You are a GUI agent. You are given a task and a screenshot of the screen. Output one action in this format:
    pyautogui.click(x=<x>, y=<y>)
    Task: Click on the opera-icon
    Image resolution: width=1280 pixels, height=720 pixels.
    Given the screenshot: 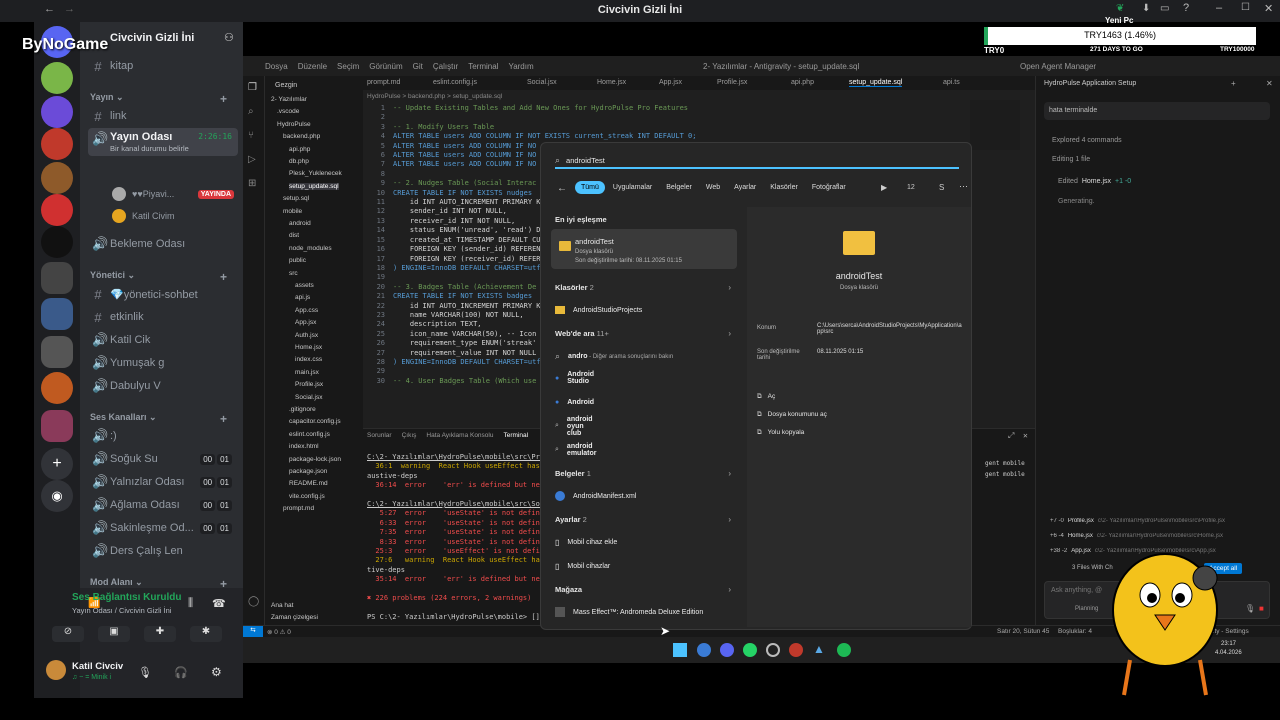 What is the action you would take?
    pyautogui.click(x=796, y=650)
    